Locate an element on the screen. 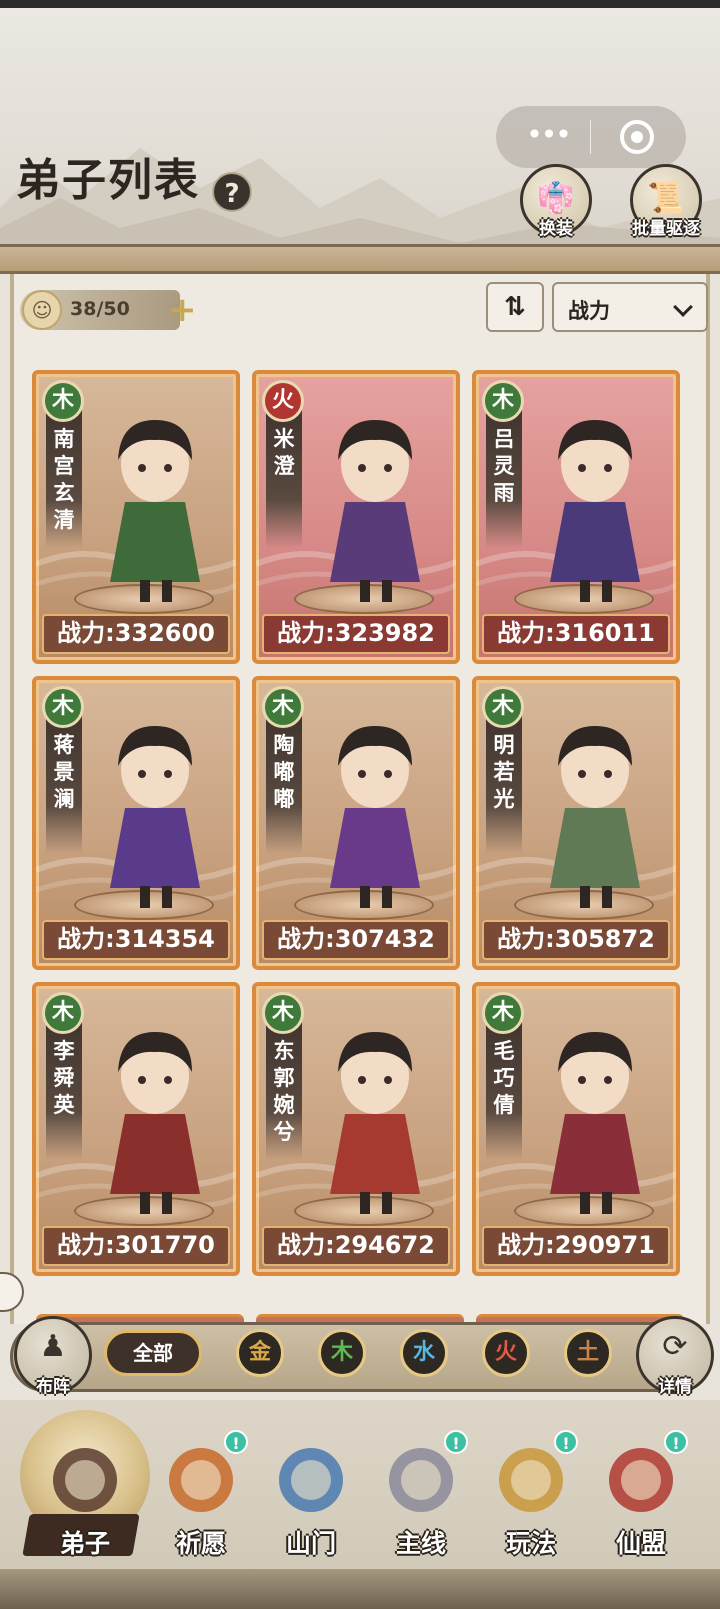  disciple-card: 木 毛巧倩 战力:290971 is located at coordinates (576, 1129).